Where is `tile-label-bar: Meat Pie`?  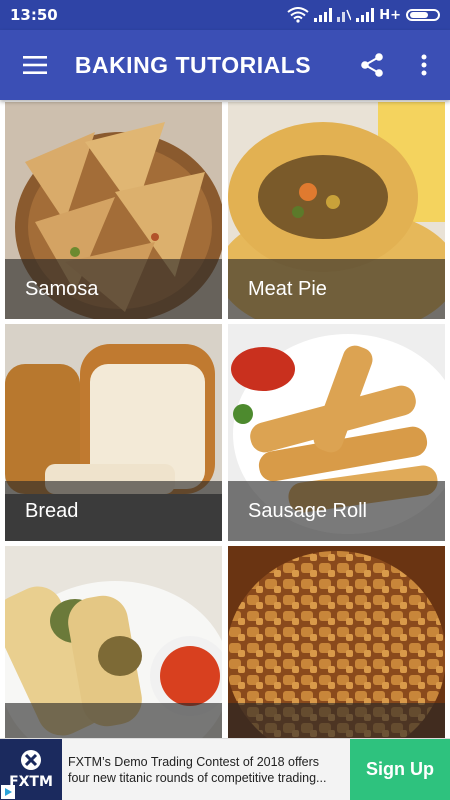 tile-label-bar: Meat Pie is located at coordinates (336, 289).